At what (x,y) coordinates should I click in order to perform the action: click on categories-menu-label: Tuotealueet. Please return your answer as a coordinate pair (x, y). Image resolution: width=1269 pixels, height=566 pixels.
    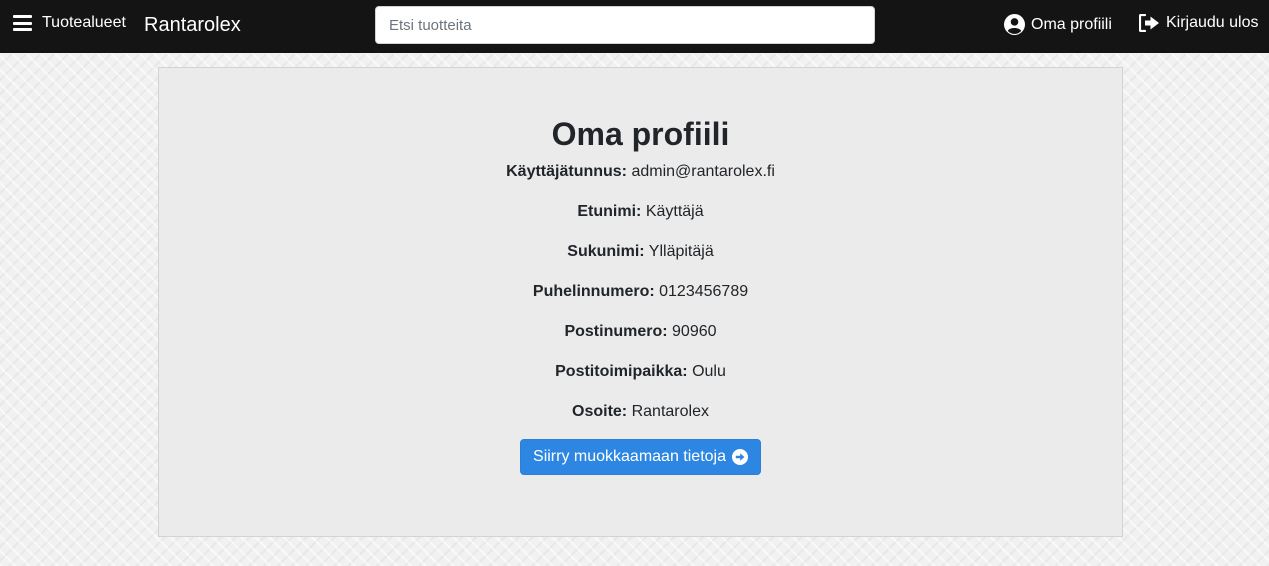
    Looking at the image, I should click on (84, 22).